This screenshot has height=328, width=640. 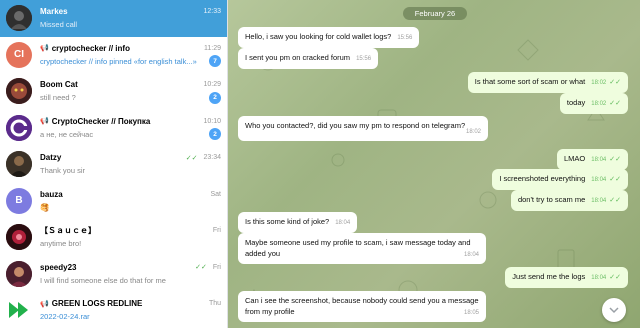 I want to click on message-text: don't try to scam me, so click(x=551, y=199).